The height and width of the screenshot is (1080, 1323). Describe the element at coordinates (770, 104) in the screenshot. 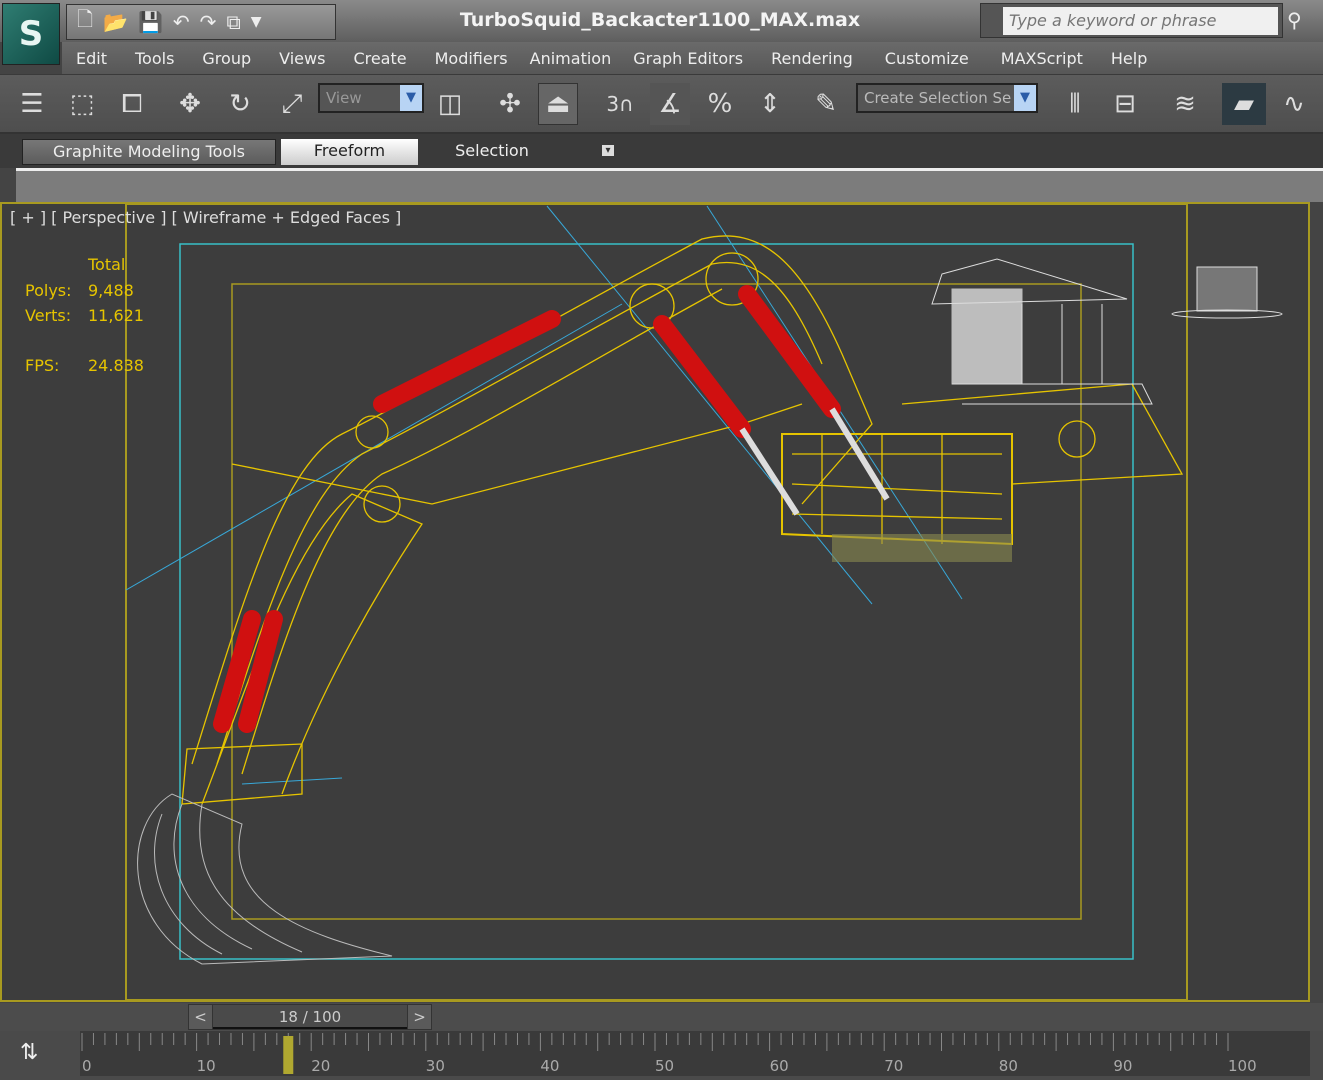

I see `spinner-snap-icon: ⇕` at that location.